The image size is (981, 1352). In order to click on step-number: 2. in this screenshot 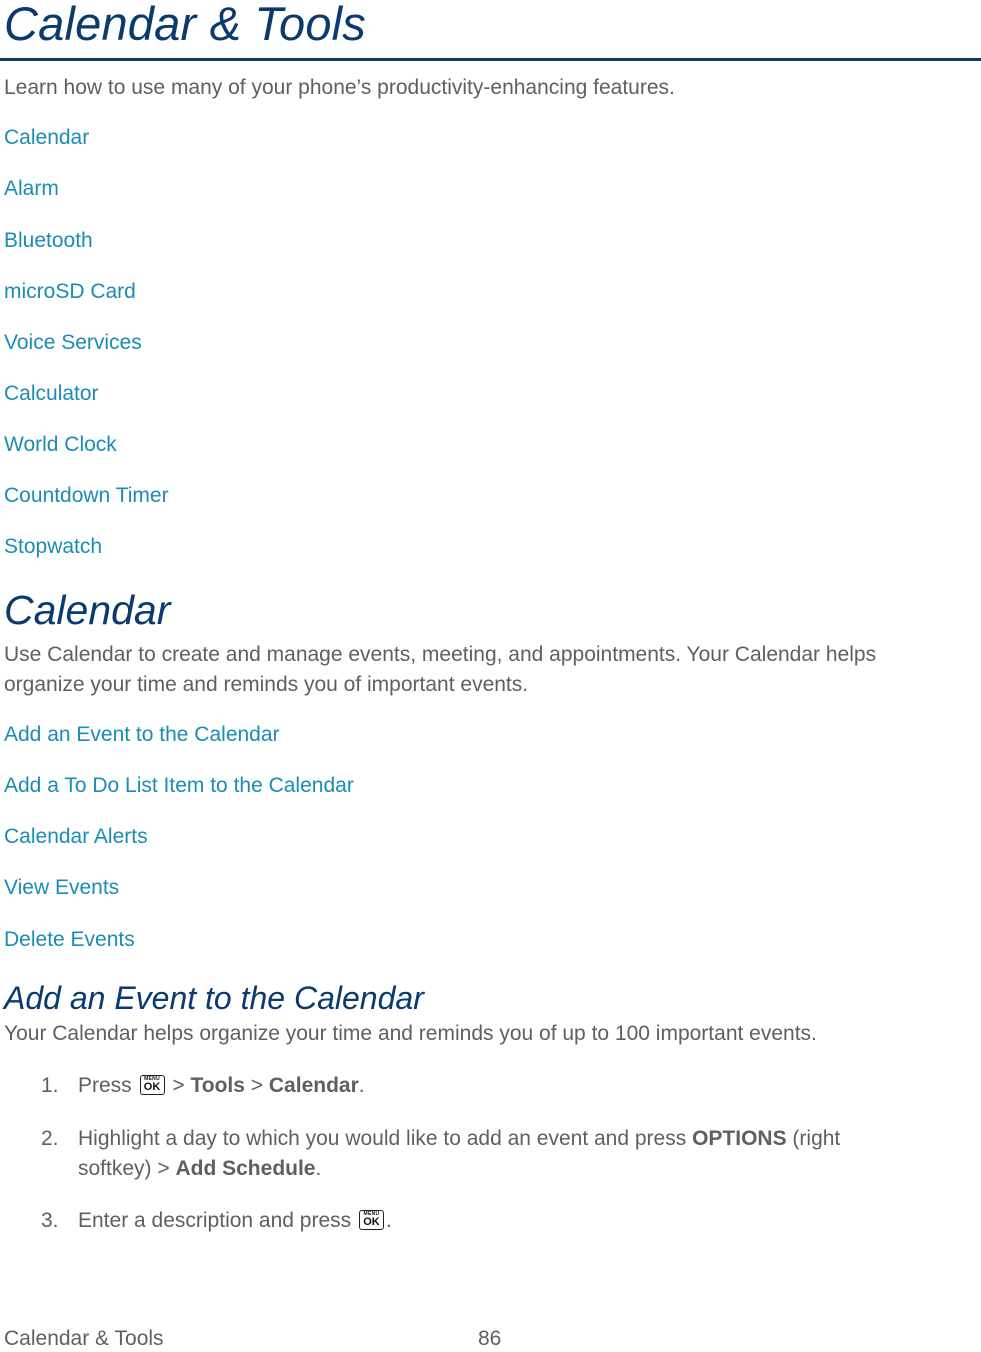, I will do `click(50, 1138)`.